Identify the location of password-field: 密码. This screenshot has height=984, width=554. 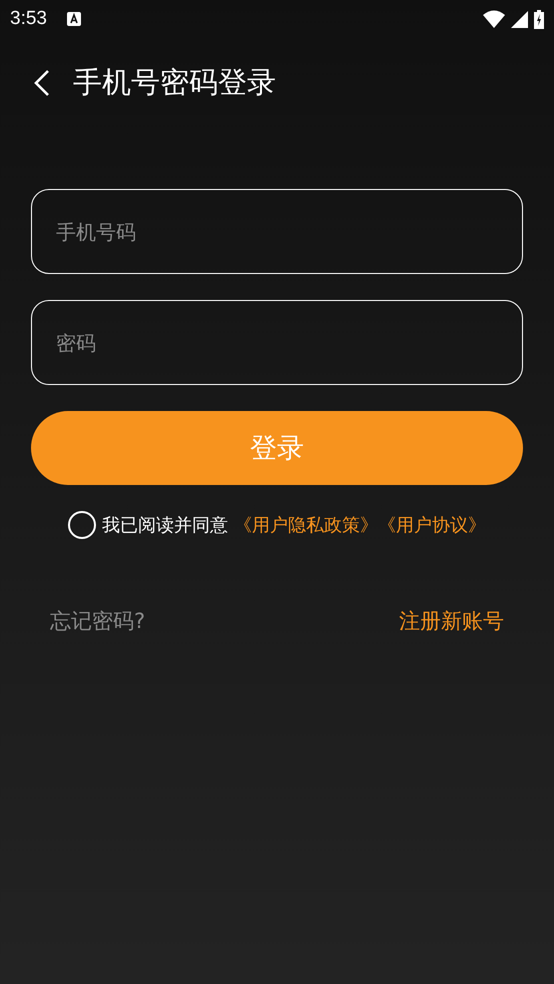
(277, 342).